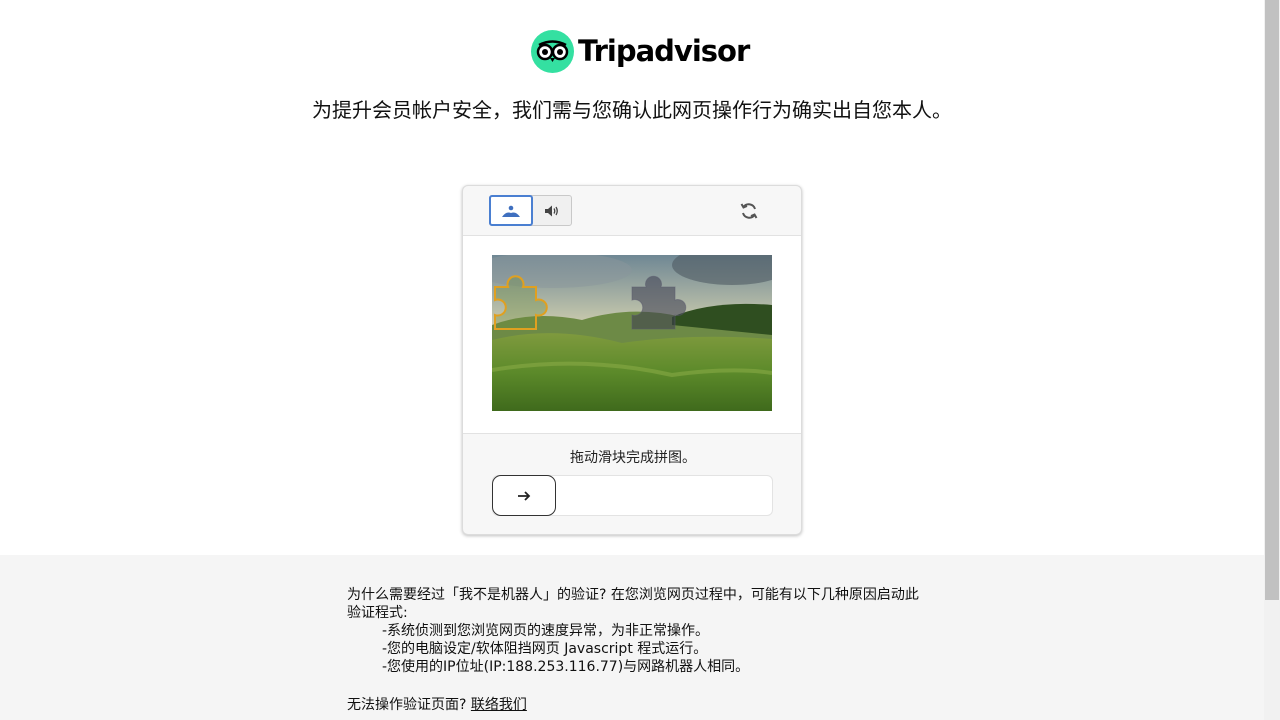 This screenshot has height=720, width=1280. I want to click on vertical-scrollbar, so click(1272, 360).